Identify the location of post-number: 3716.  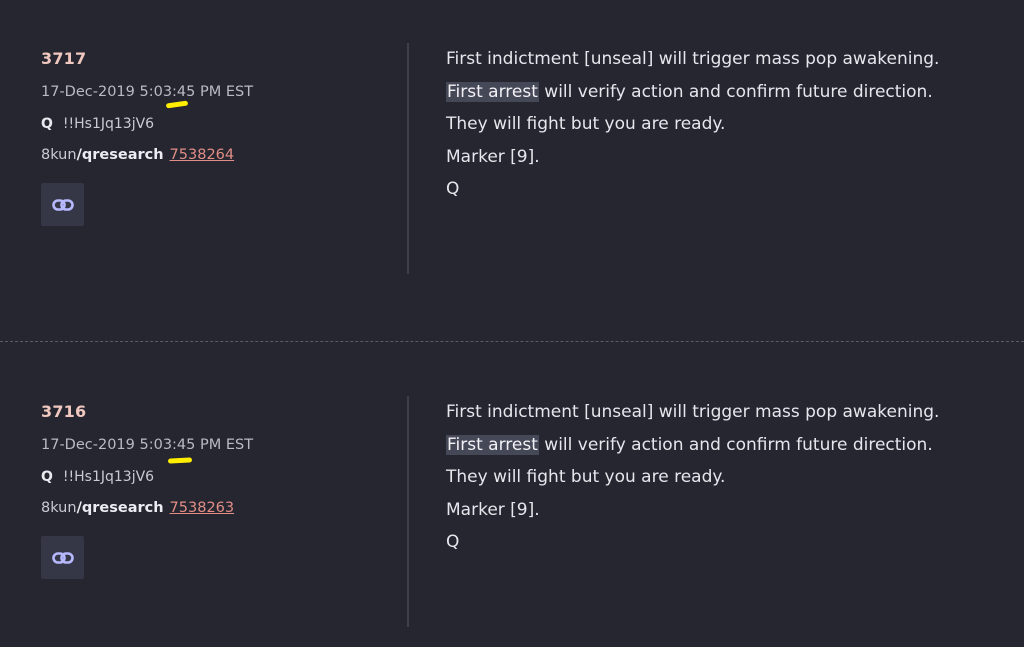
(64, 411).